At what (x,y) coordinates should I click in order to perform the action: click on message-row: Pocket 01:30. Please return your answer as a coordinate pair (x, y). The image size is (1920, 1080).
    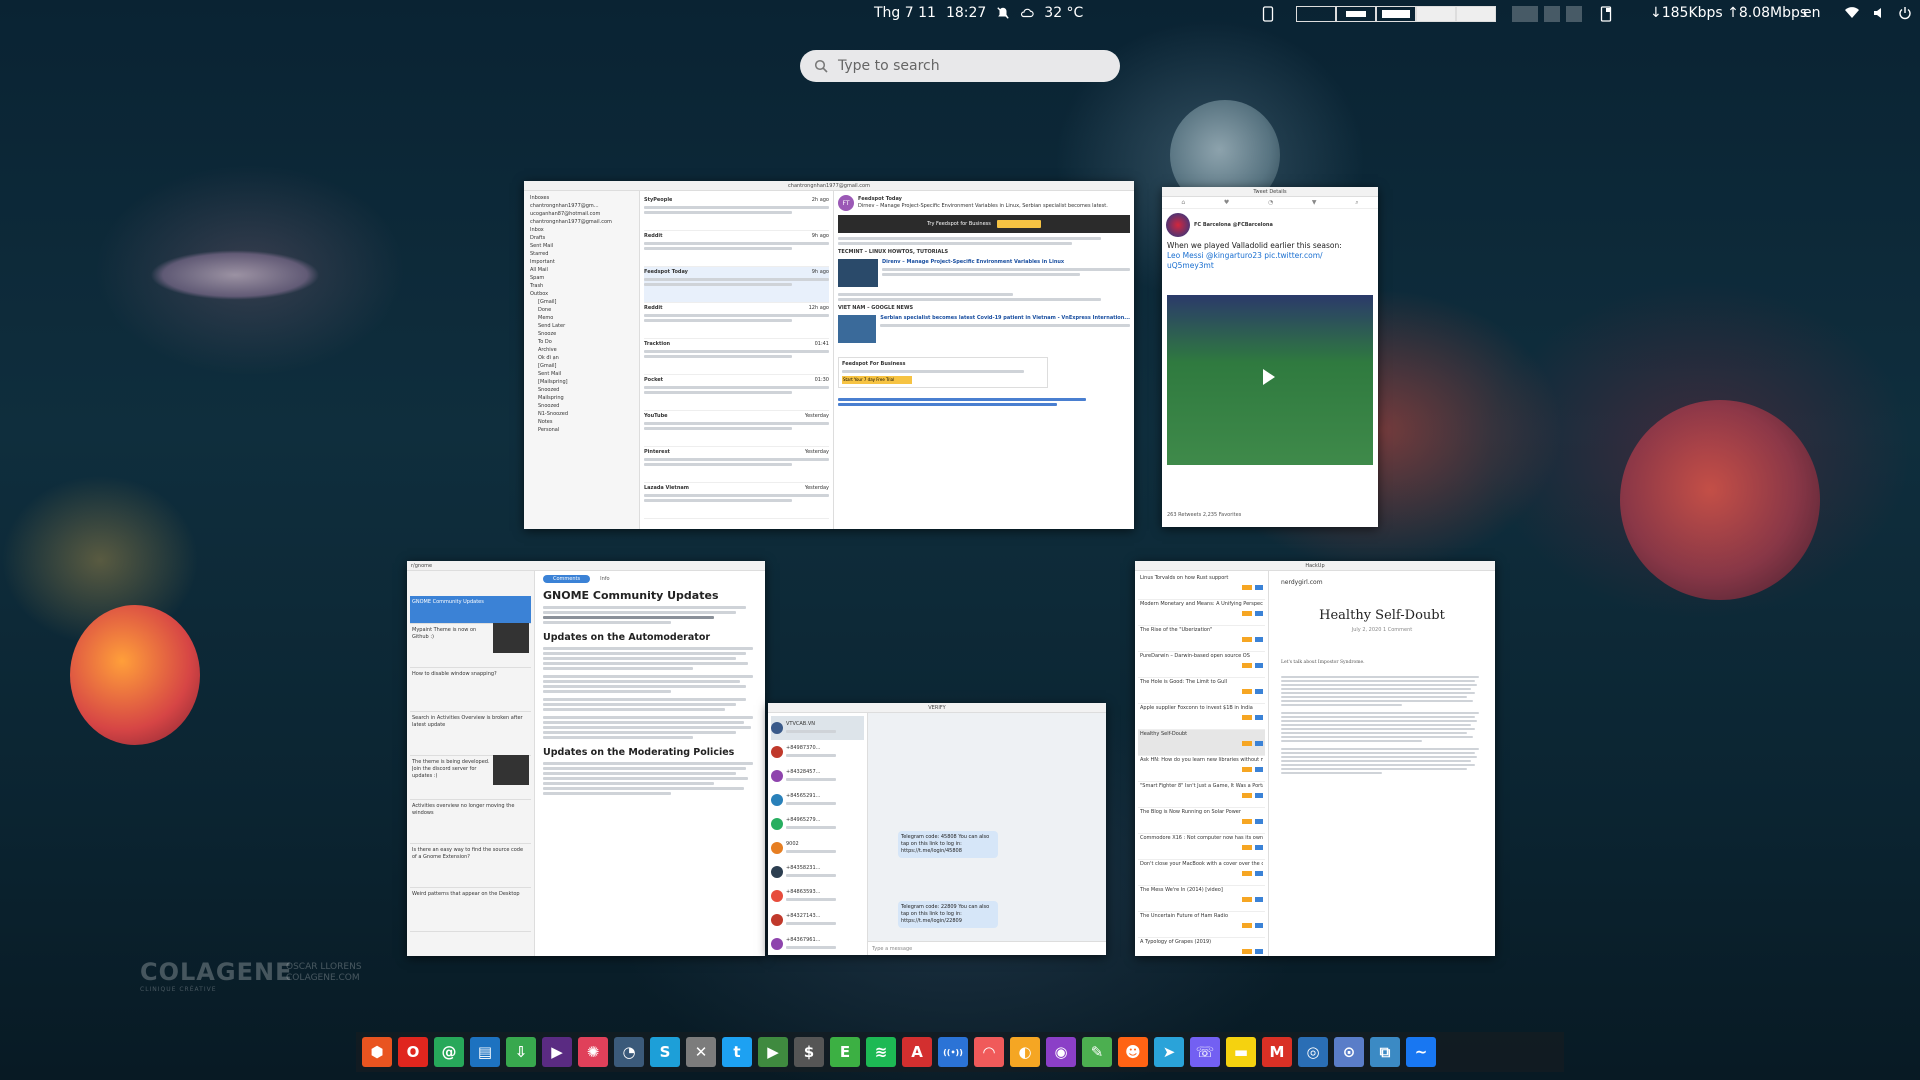
    Looking at the image, I should click on (736, 393).